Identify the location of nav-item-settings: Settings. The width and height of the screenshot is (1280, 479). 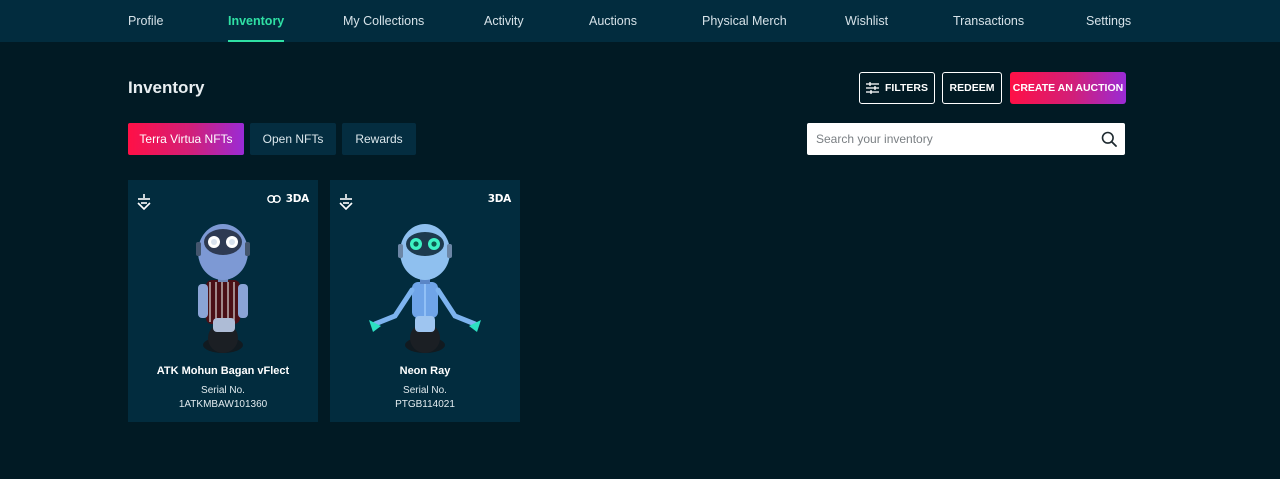
(1108, 21).